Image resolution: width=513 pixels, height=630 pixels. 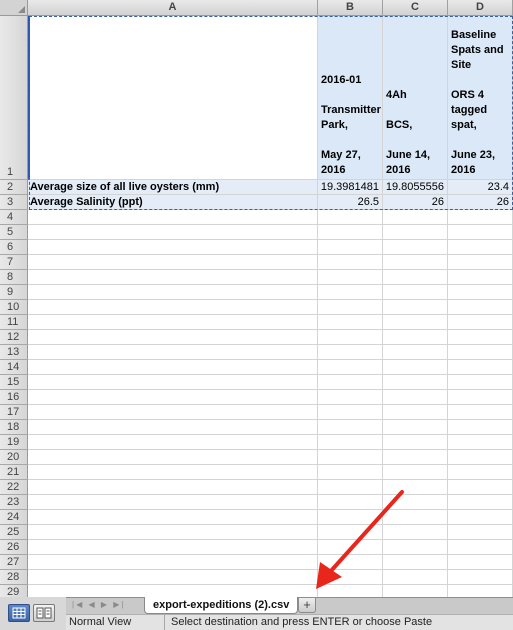 I want to click on cell-d2: 23.4, so click(x=480, y=187).